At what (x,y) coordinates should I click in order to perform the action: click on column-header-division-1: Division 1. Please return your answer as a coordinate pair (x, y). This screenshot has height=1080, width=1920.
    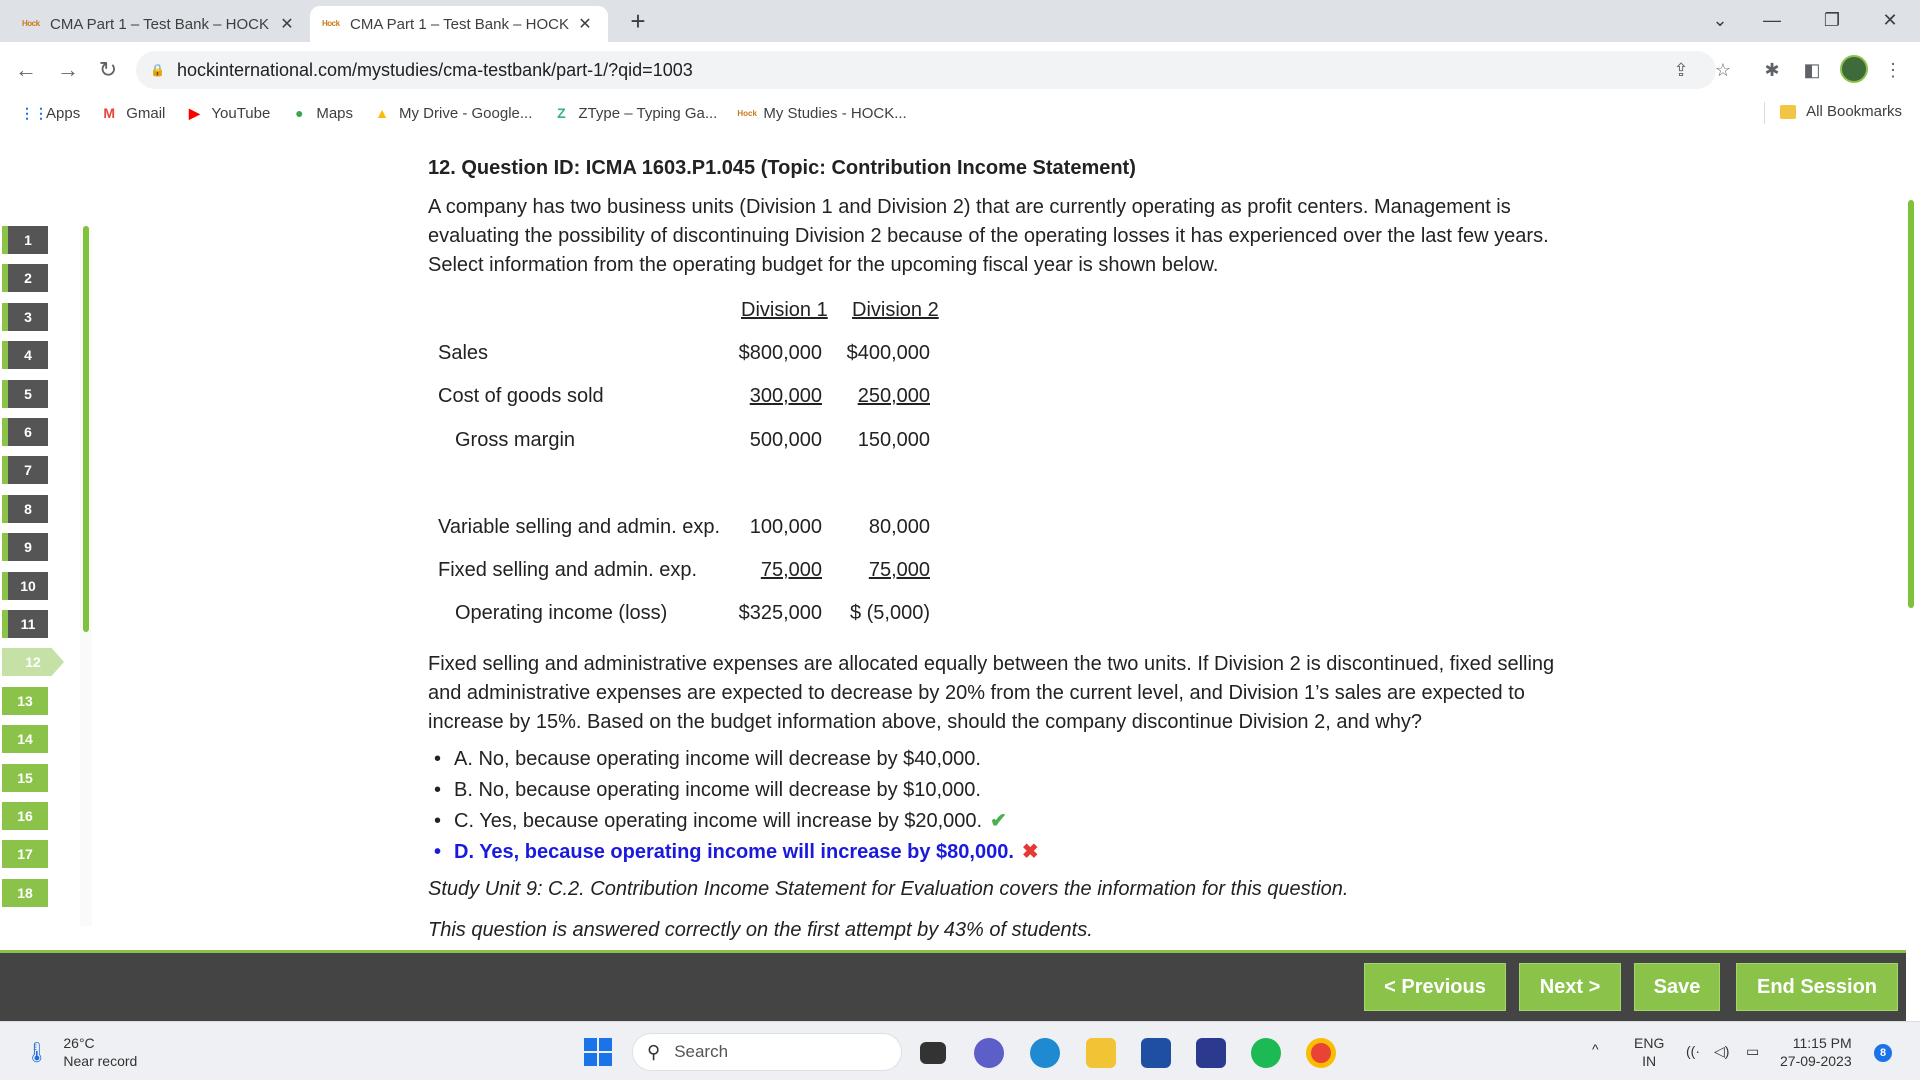
    Looking at the image, I should click on (784, 310).